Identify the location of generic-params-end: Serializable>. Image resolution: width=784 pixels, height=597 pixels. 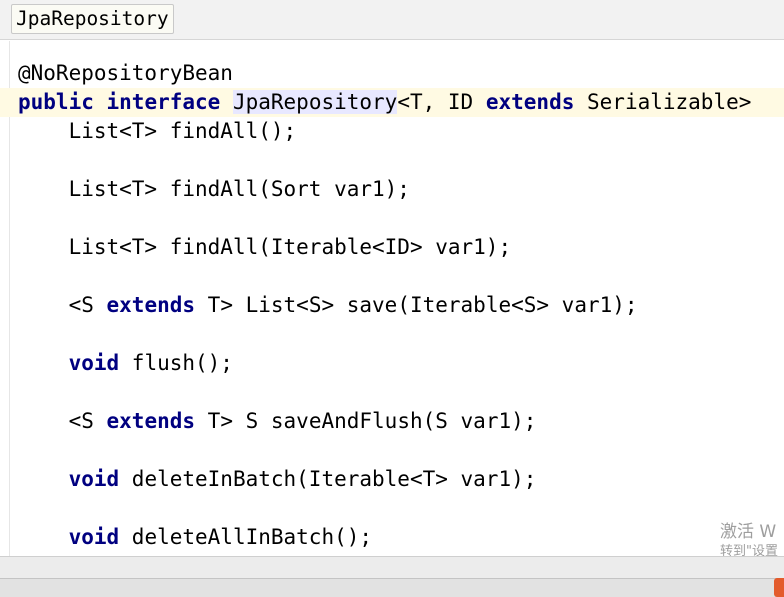
(663, 102).